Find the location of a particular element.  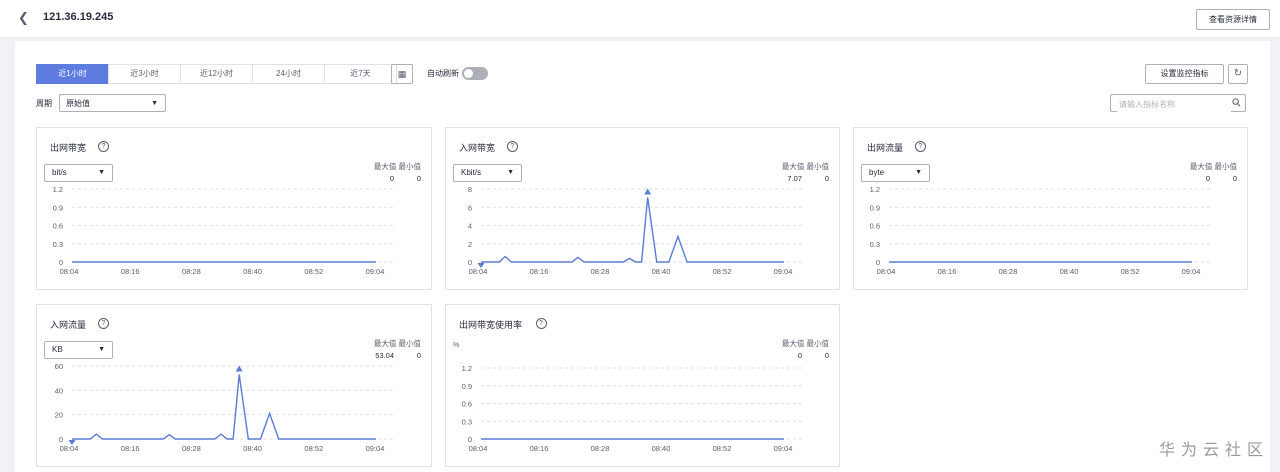

y-tick-label: 20 is located at coordinates (59, 415).